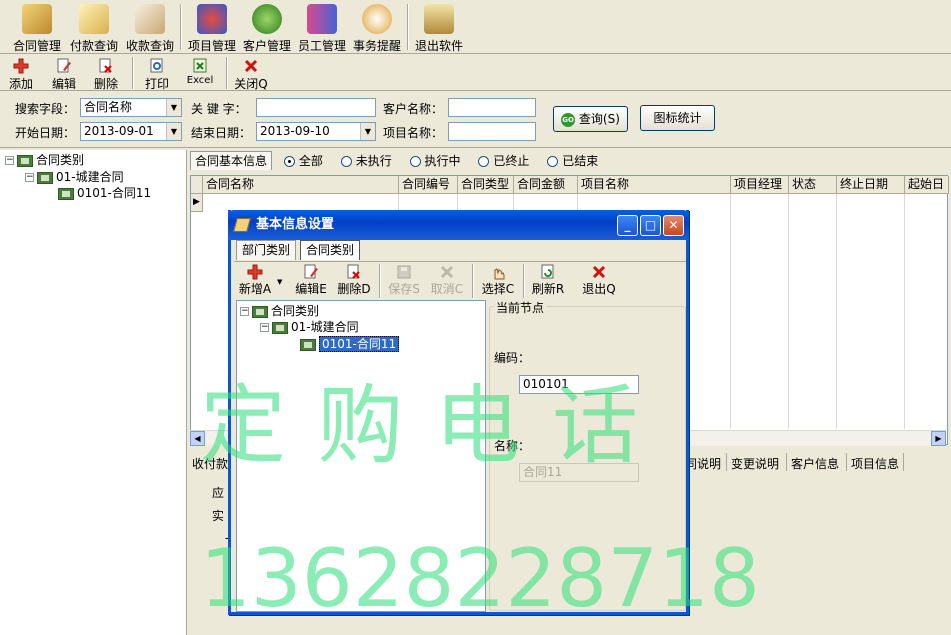 The height and width of the screenshot is (635, 951). Describe the element at coordinates (231, 160) in the screenshot. I see `tab-contract-basic-info: 合同基本信息` at that location.